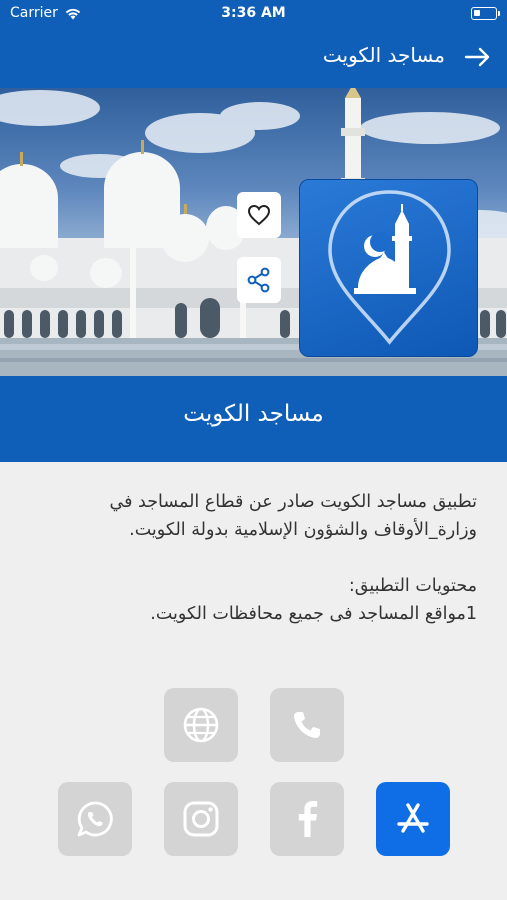 This screenshot has width=507, height=900. I want to click on app-icon, so click(388, 268).